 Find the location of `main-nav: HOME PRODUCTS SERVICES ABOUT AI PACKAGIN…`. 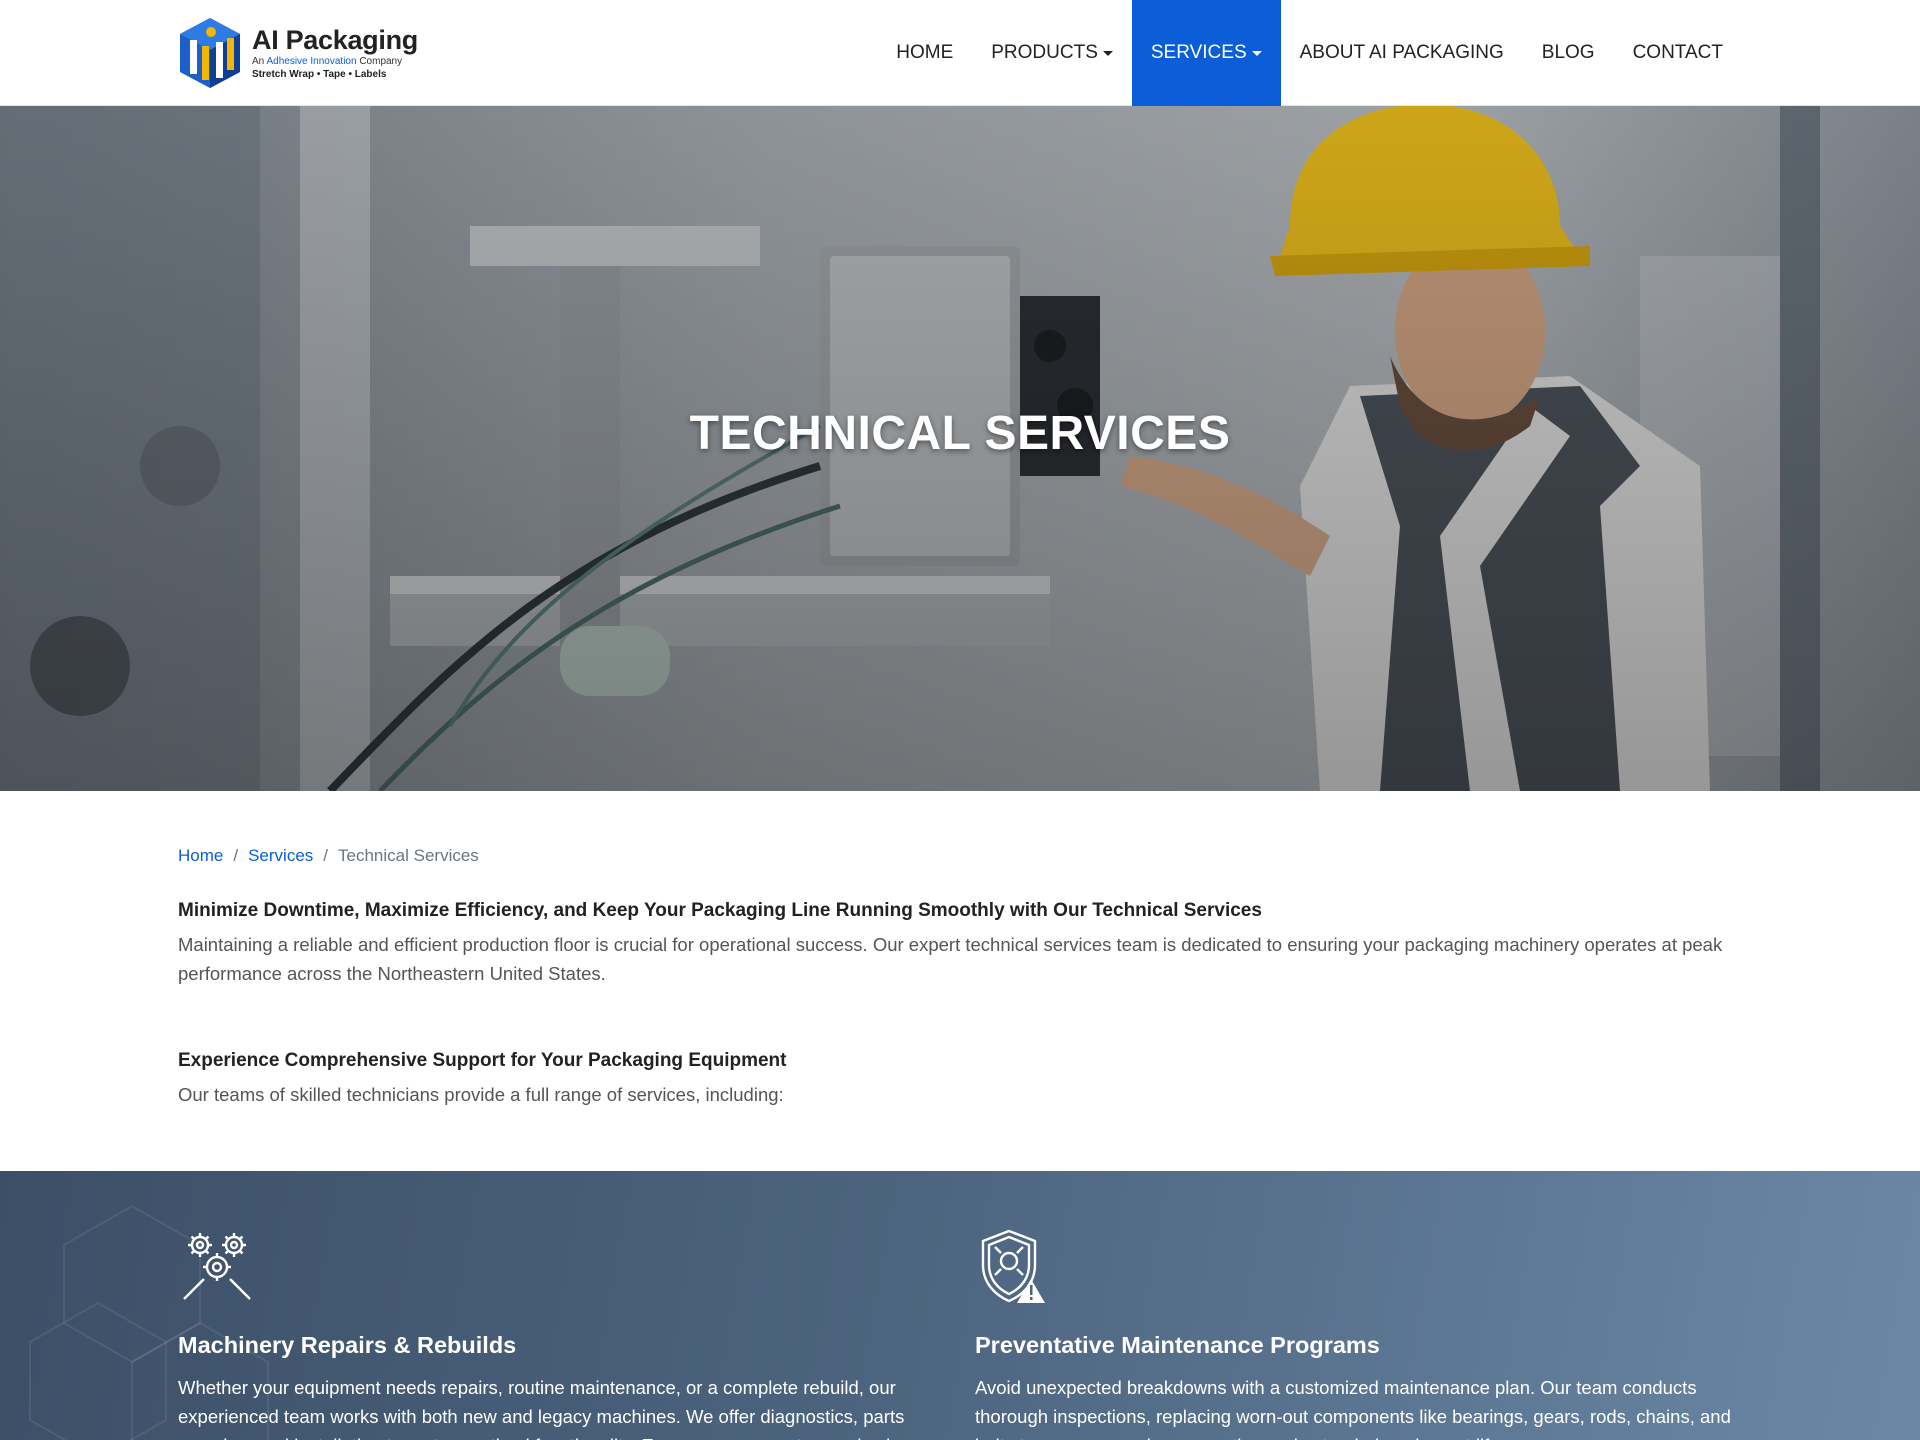

main-nav: HOME PRODUCTS SERVICES ABOUT AI PACKAGIN… is located at coordinates (1309, 53).